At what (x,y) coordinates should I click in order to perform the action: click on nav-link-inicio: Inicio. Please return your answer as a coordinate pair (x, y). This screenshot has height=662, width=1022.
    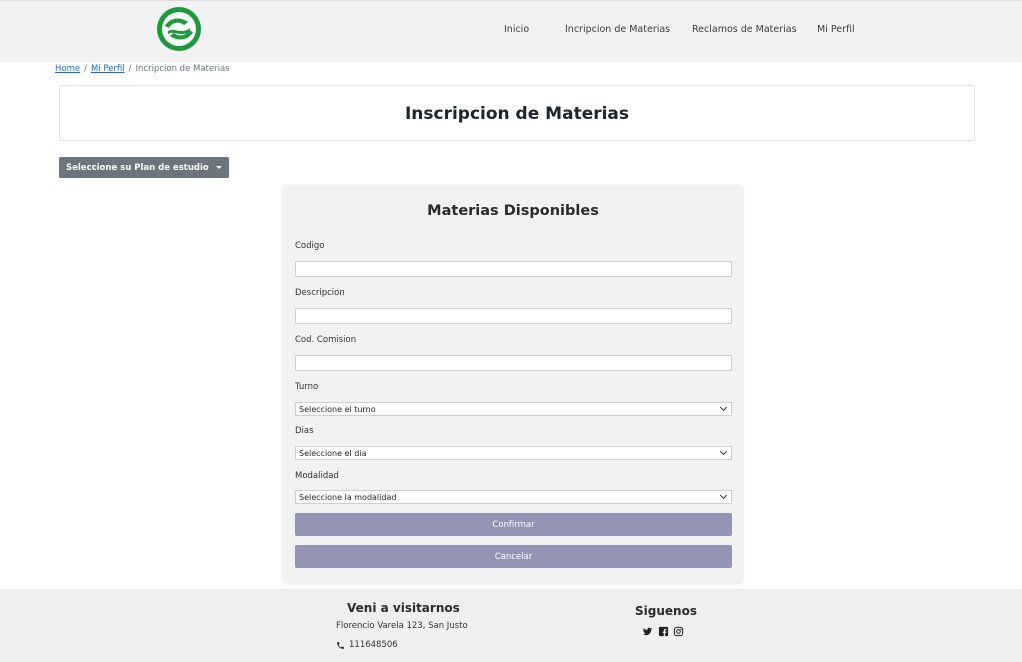
    Looking at the image, I should click on (516, 29).